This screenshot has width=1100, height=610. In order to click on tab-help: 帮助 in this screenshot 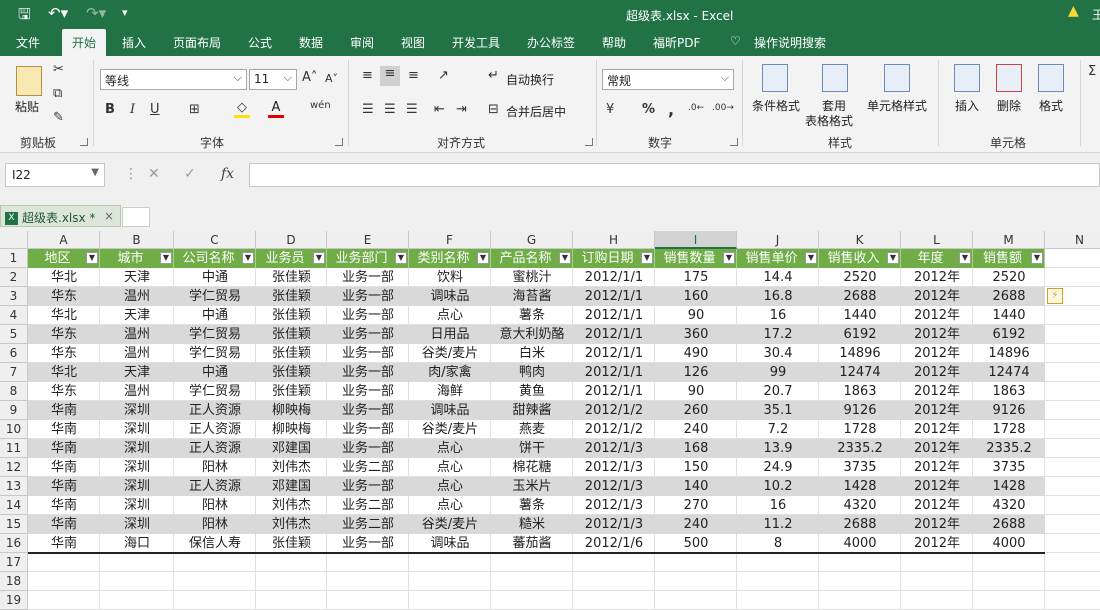, I will do `click(614, 42)`.